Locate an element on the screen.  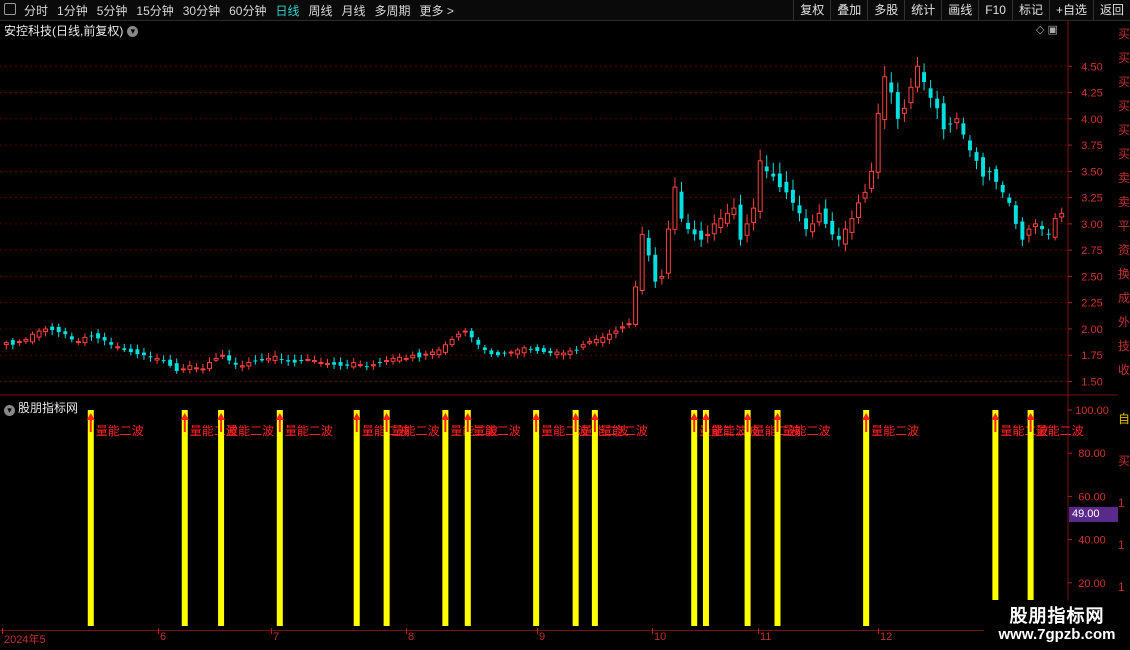
y-tick-label: 4.50 is located at coordinates (1091, 67).